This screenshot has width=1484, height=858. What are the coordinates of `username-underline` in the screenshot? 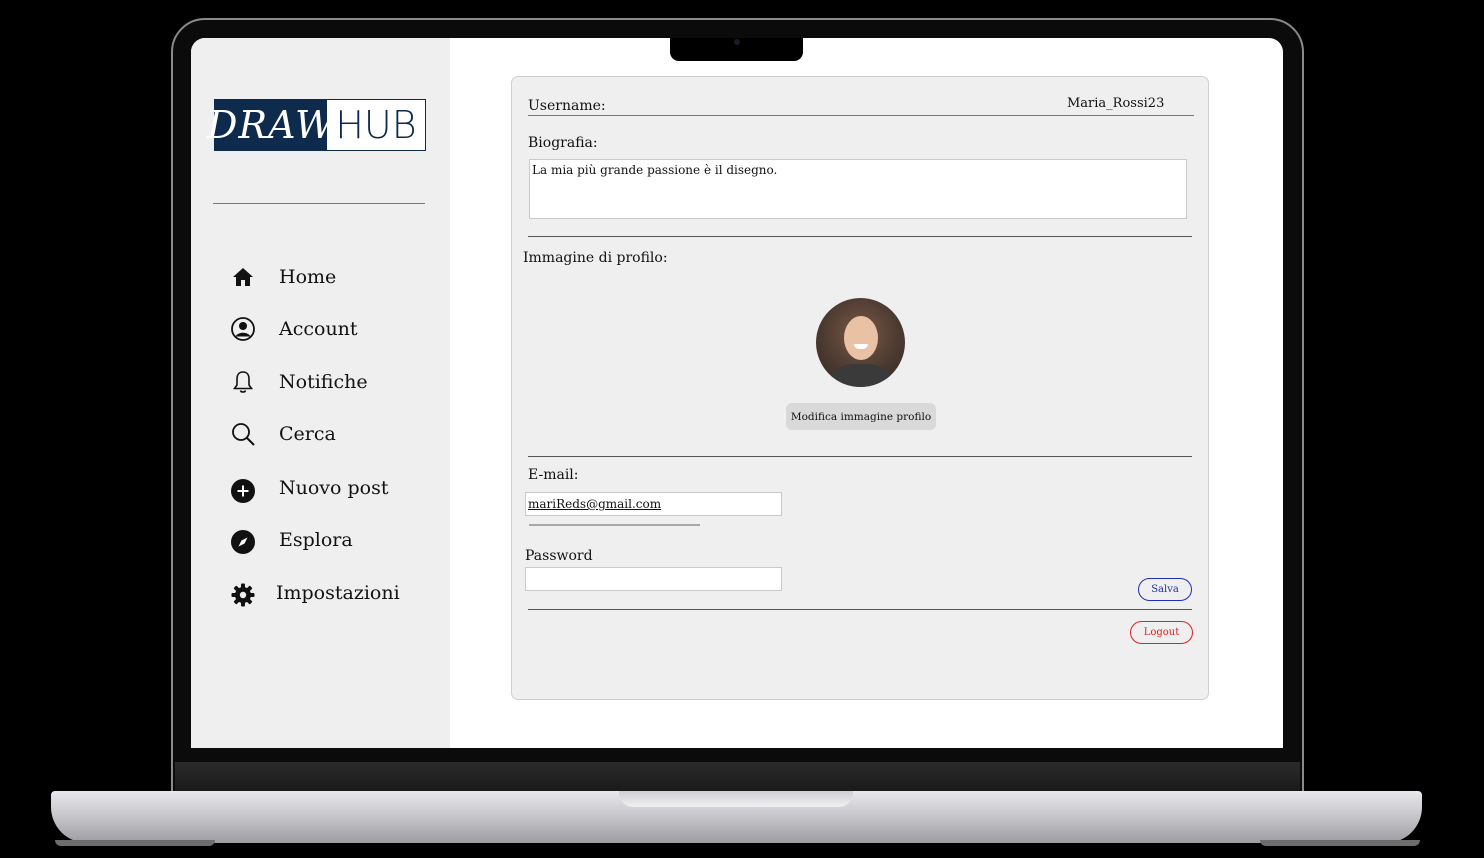 It's located at (861, 115).